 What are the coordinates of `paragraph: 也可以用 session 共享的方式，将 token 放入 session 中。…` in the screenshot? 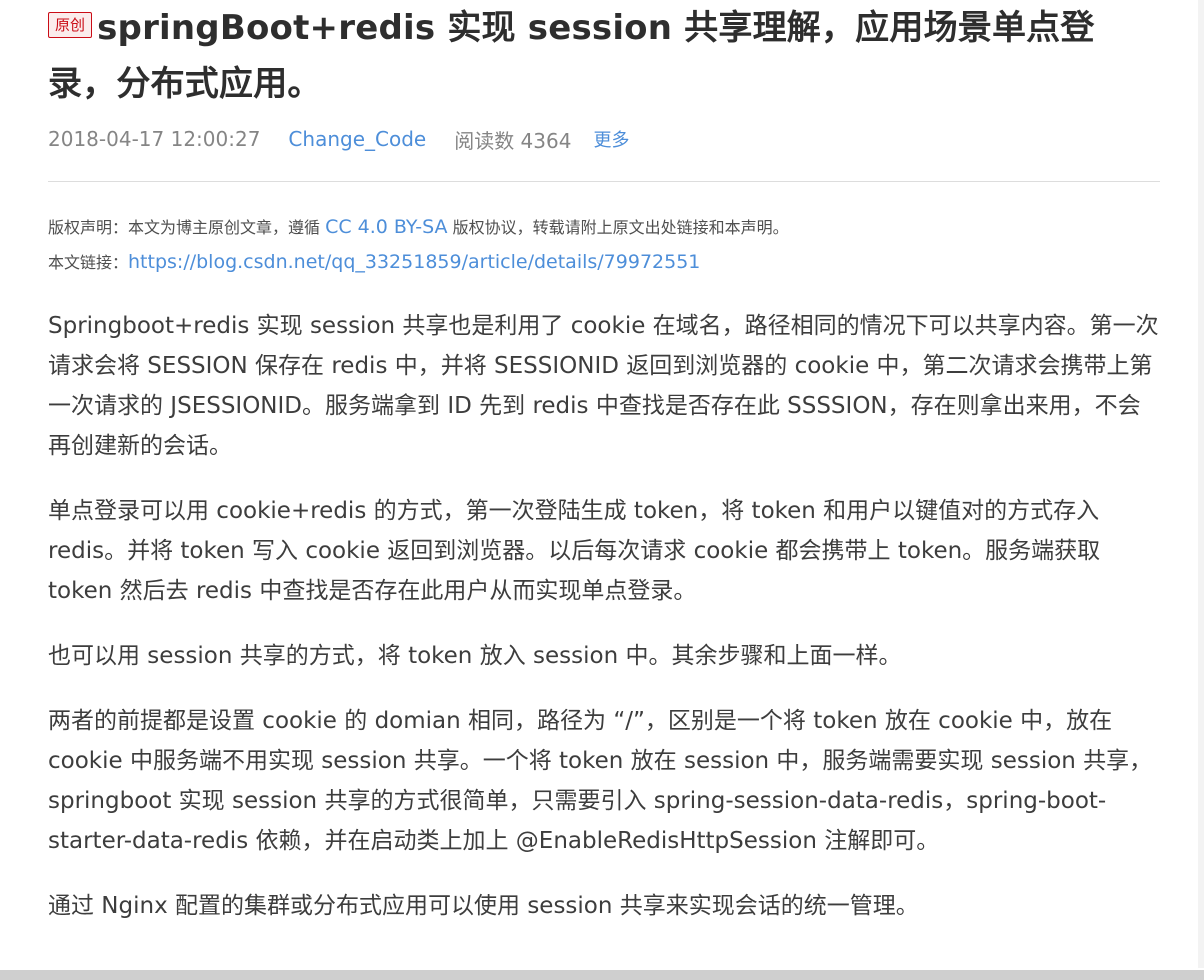 It's located at (475, 656).